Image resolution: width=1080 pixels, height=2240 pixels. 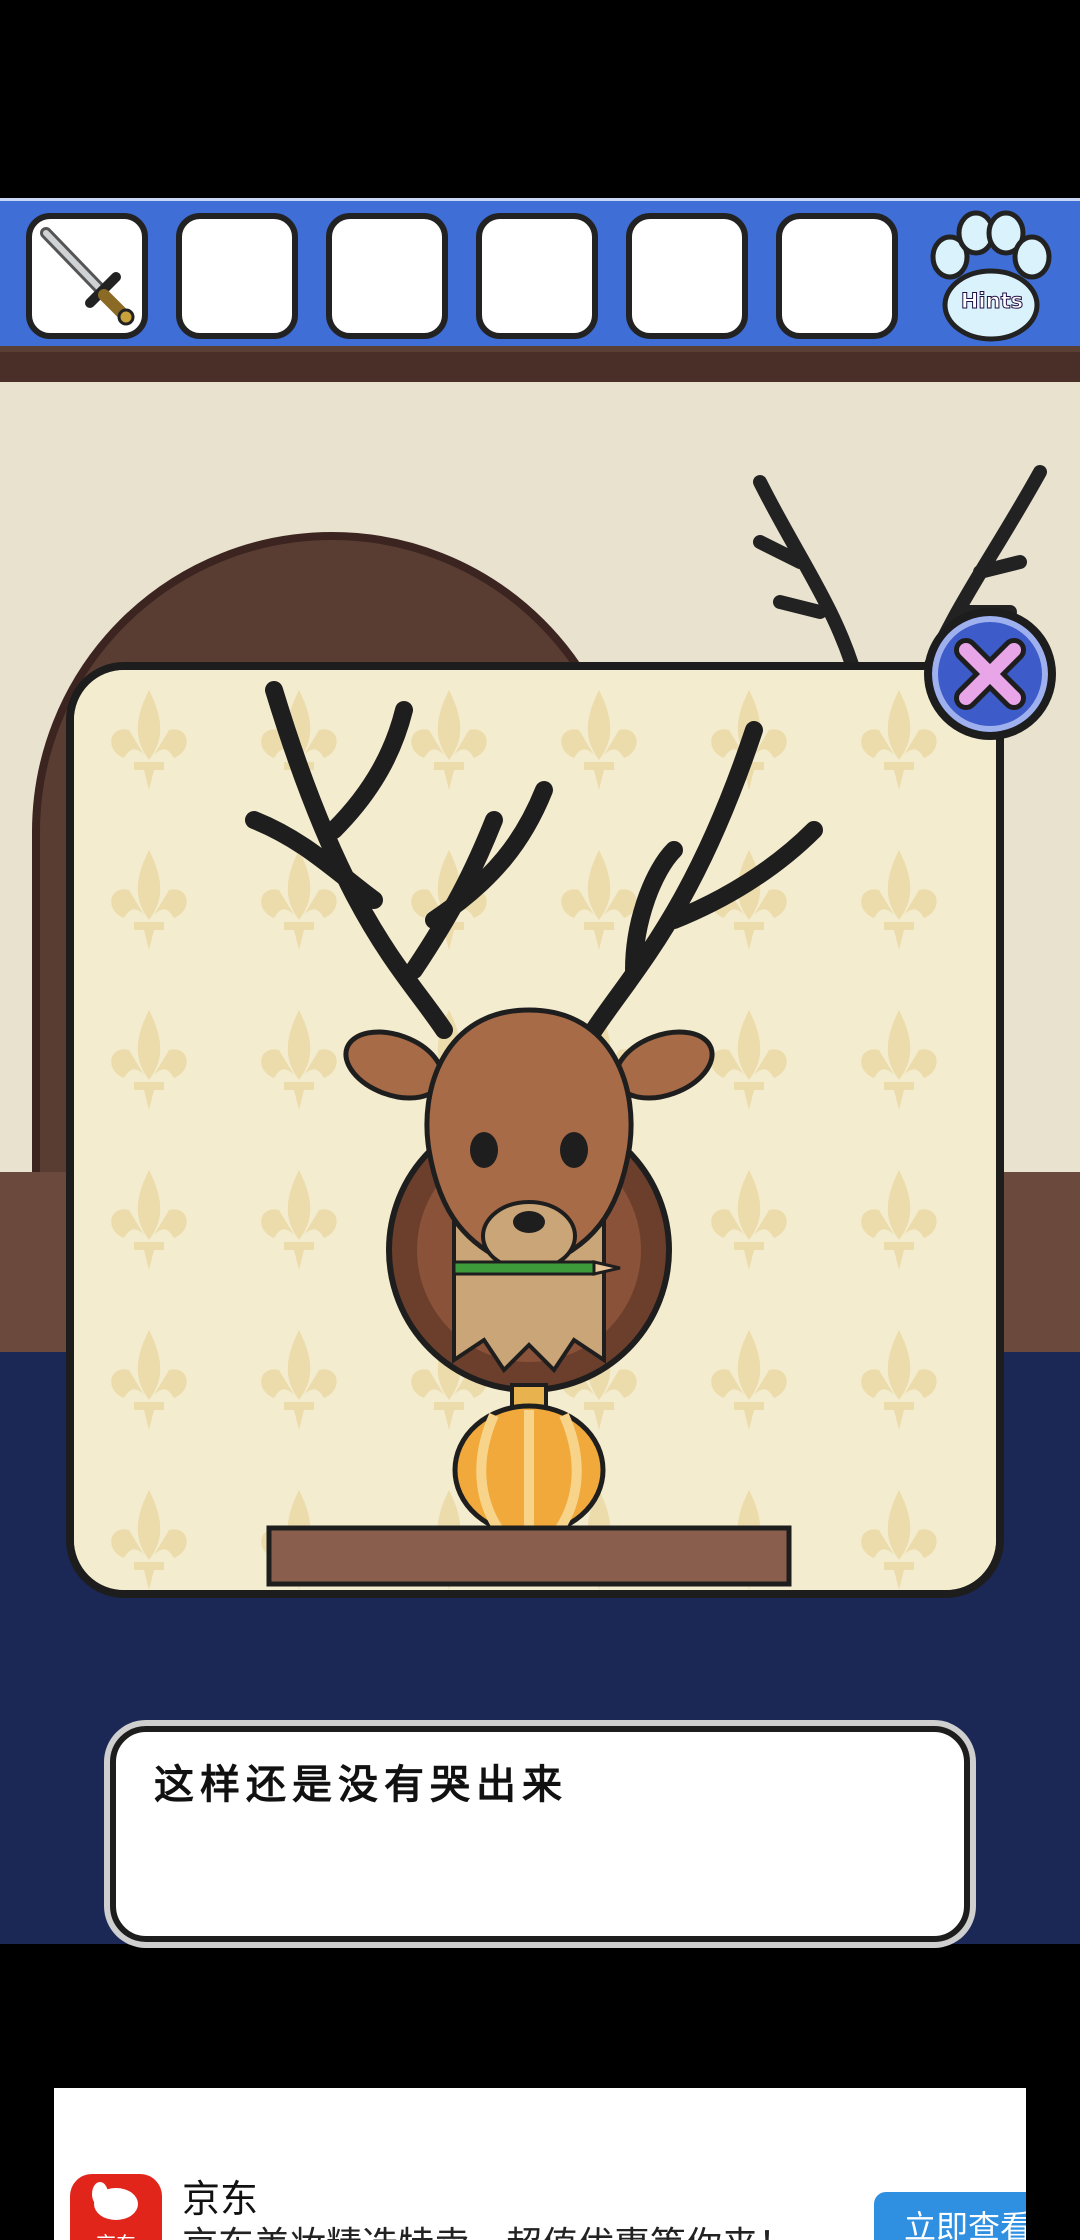 I want to click on close-button, so click(x=990, y=674).